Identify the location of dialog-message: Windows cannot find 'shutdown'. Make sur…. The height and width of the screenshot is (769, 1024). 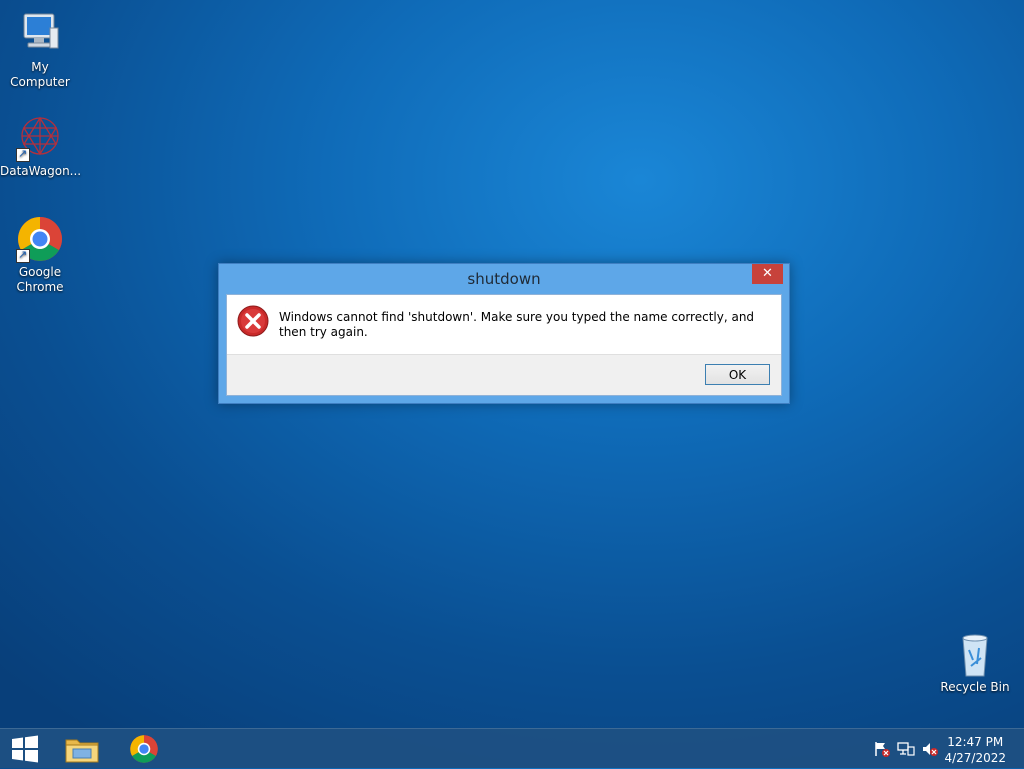
(517, 324).